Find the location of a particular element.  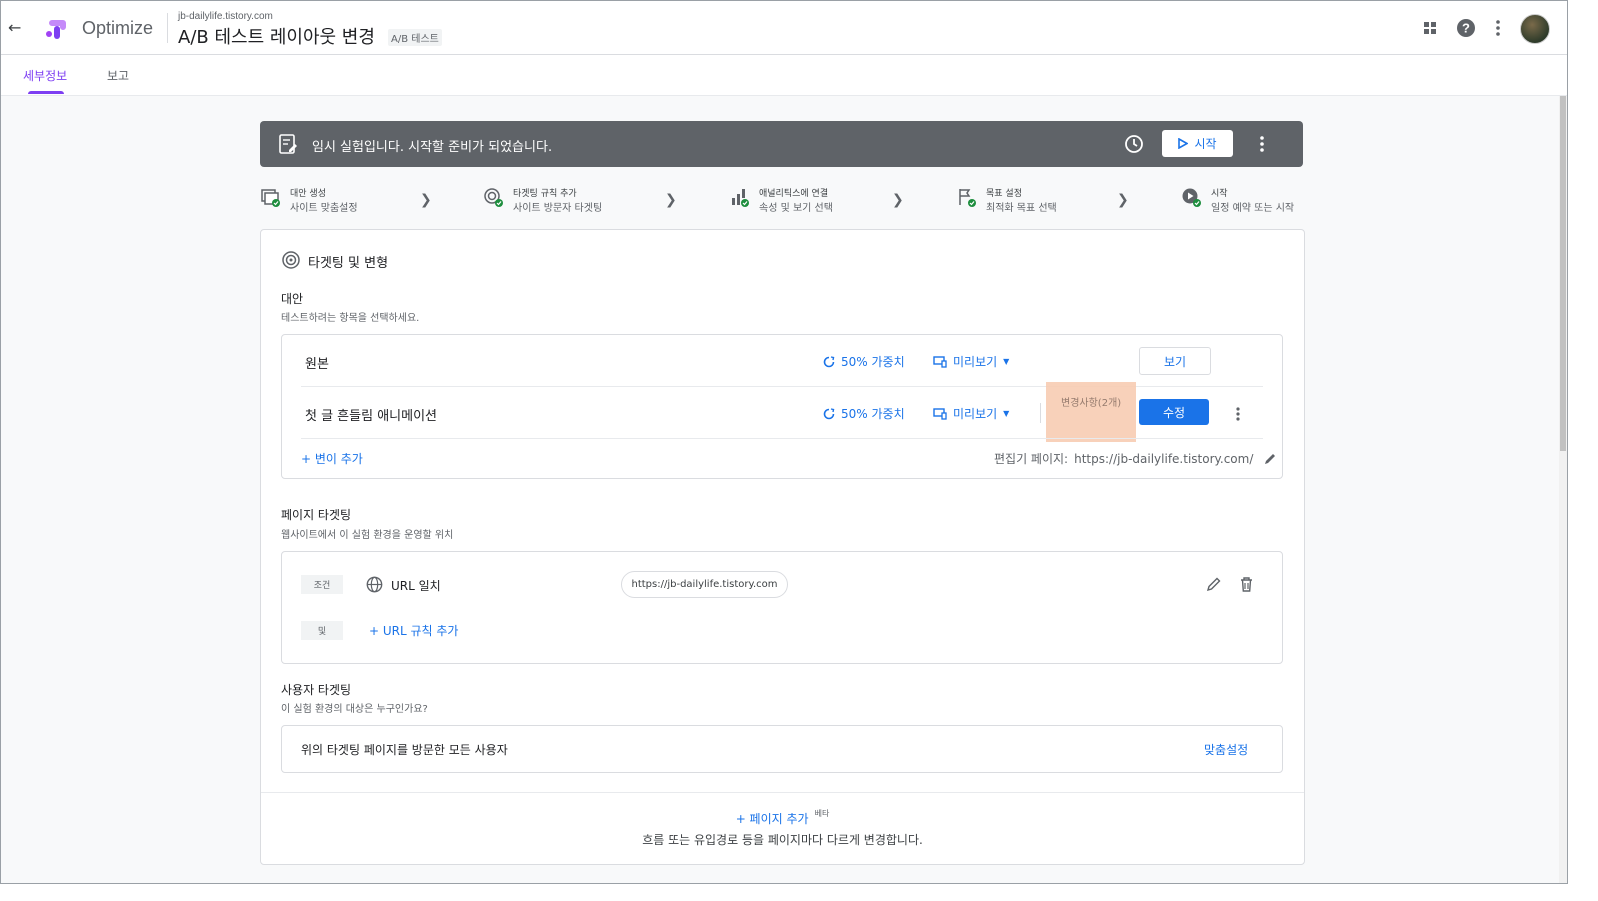

account-avatar is located at coordinates (1535, 29).